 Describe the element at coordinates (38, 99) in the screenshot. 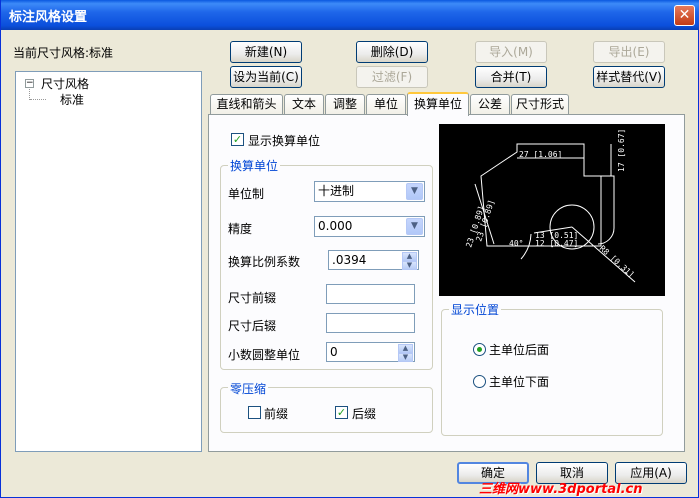

I see `tree-connector` at that location.